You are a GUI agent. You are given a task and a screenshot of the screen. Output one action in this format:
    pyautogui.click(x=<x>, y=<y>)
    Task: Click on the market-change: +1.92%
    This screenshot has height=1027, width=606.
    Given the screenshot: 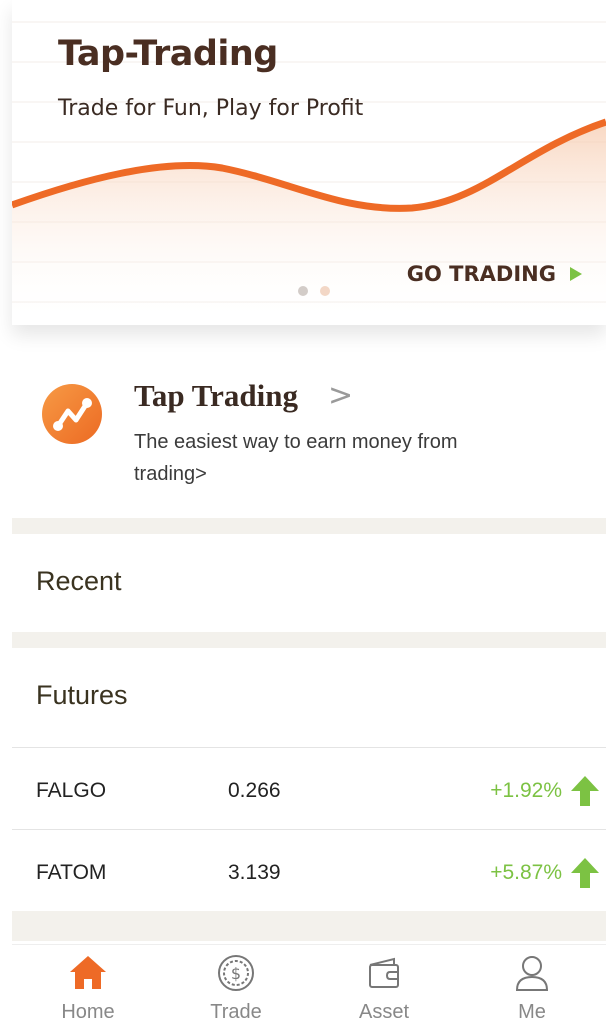 What is the action you would take?
    pyautogui.click(x=526, y=790)
    